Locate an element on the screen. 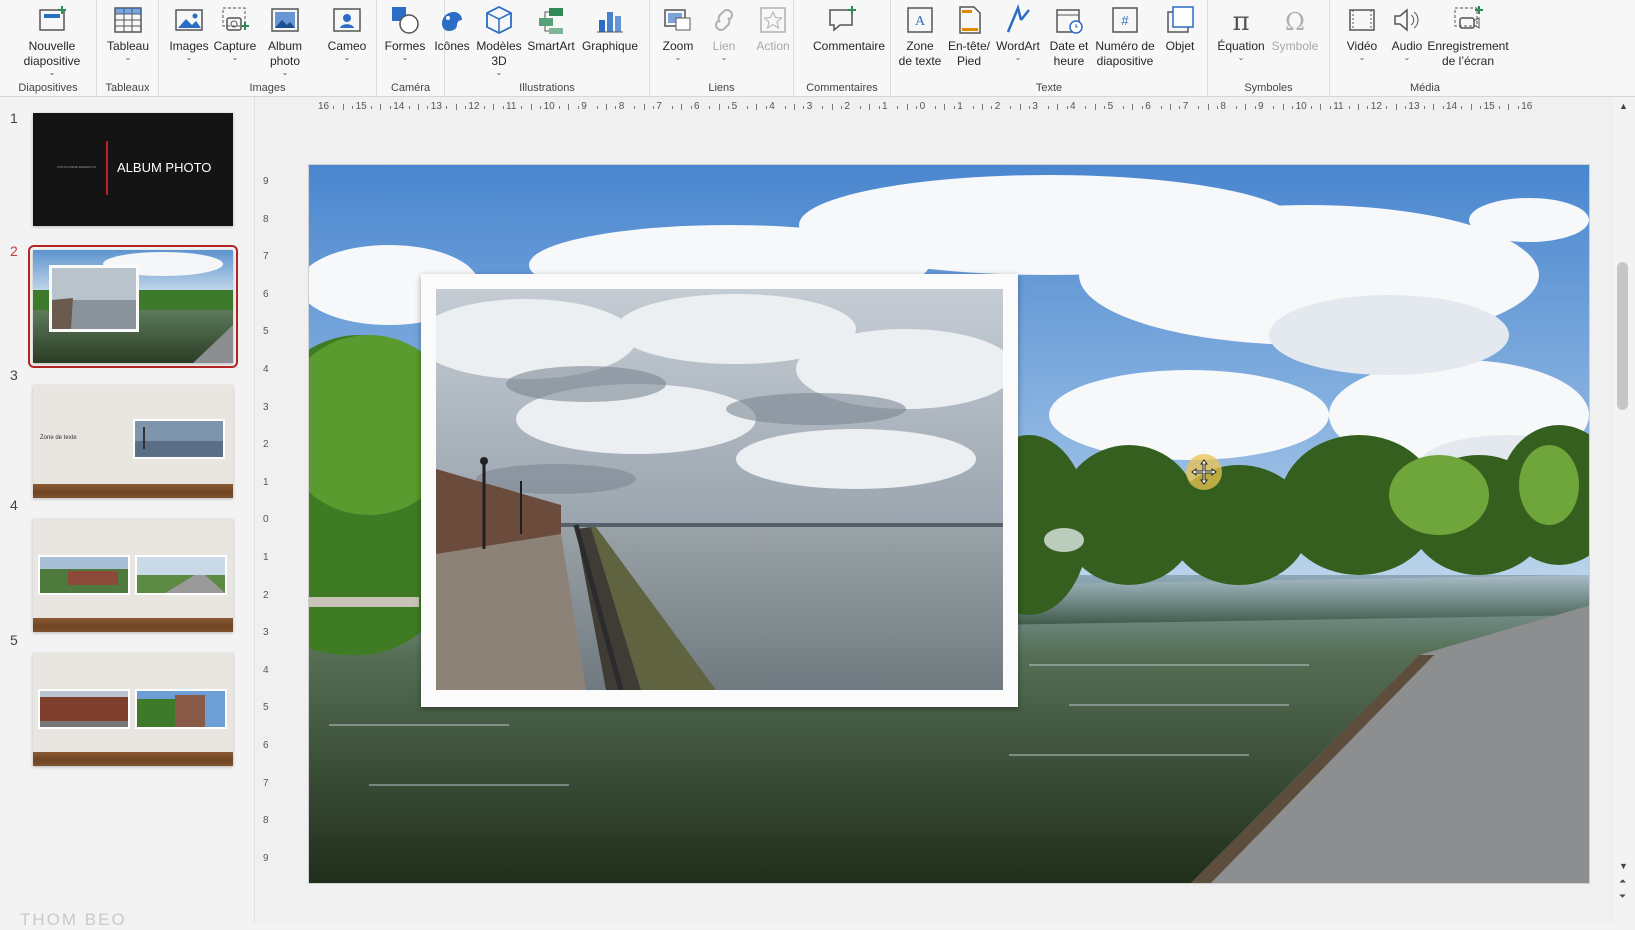 This screenshot has width=1635, height=930. ruler-tick-label: 4 is located at coordinates (1073, 106).